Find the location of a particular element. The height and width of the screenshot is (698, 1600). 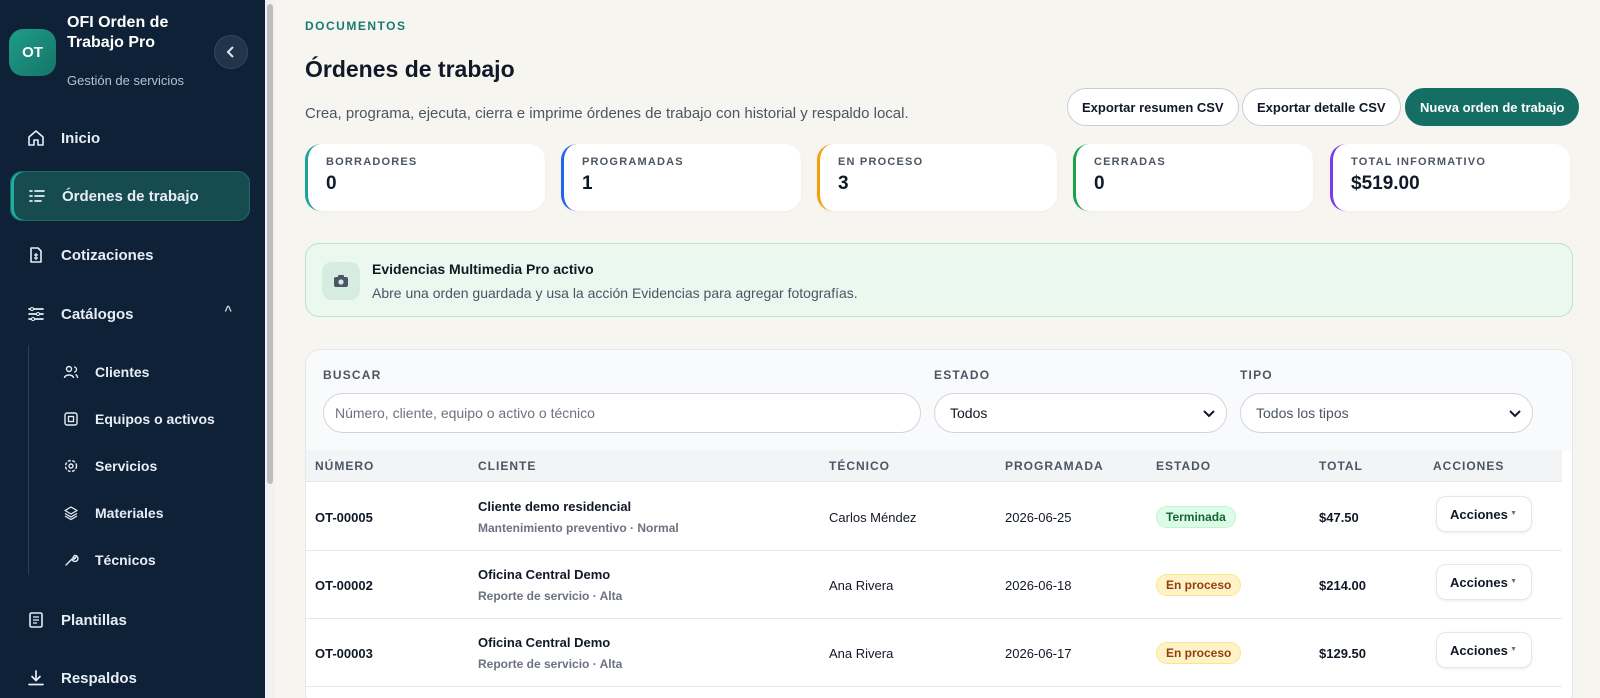

sub-item-label: Clientes is located at coordinates (122, 372).